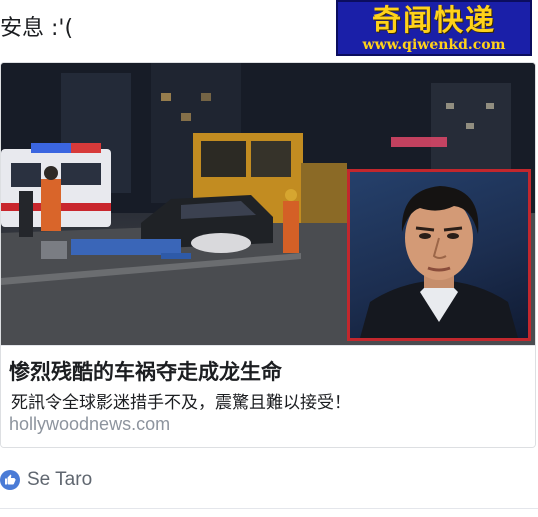  I want to click on inset-portrait-photo, so click(439, 255).